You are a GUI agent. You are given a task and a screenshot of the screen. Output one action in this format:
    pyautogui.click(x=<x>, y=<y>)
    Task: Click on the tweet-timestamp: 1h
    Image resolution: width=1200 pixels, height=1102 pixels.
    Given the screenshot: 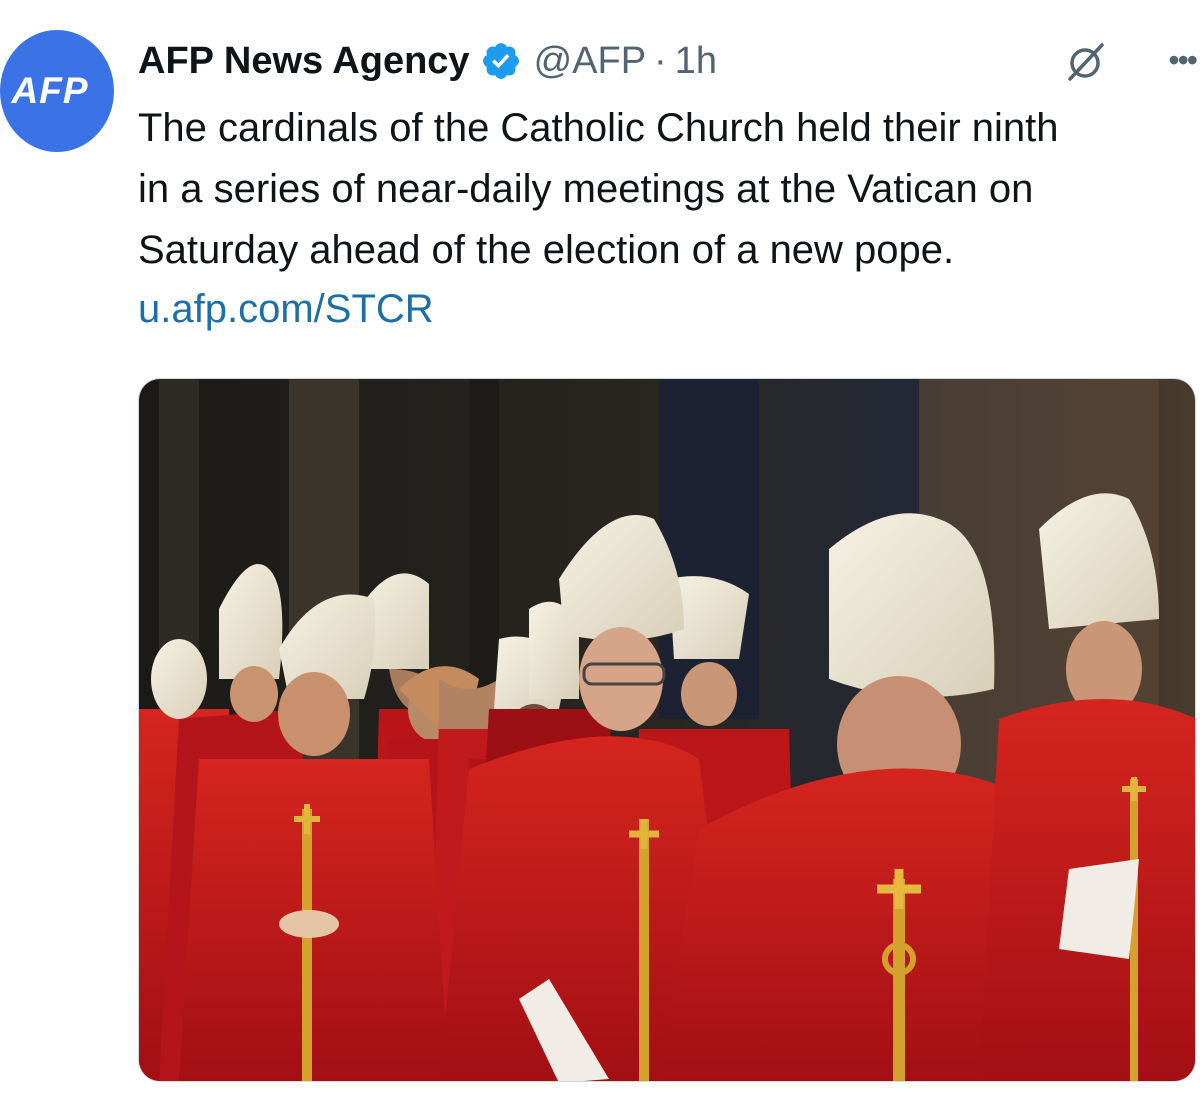 What is the action you would take?
    pyautogui.click(x=696, y=61)
    